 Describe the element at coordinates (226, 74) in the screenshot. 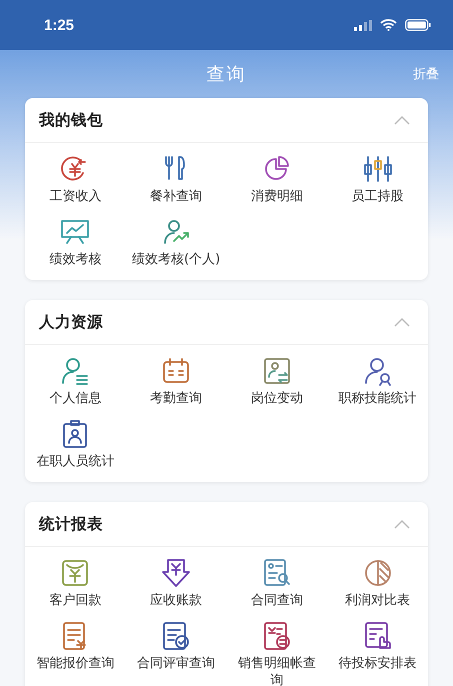

I see `page-title: 查询` at that location.